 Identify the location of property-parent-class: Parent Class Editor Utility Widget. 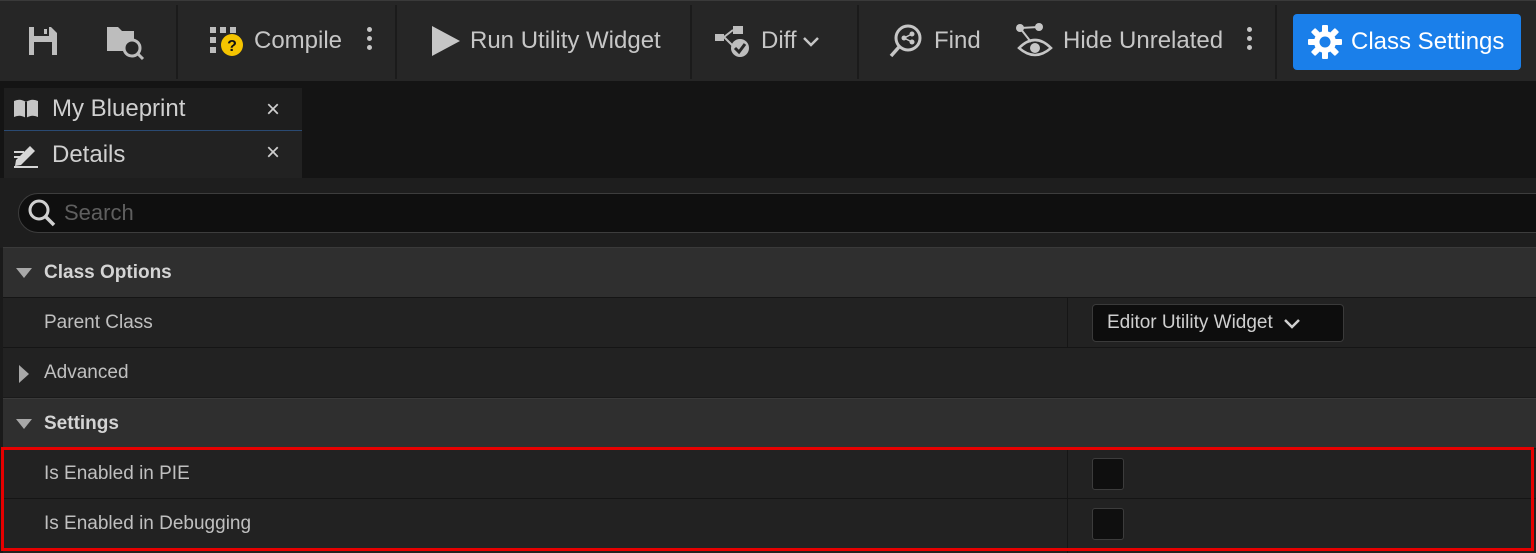
(769, 322).